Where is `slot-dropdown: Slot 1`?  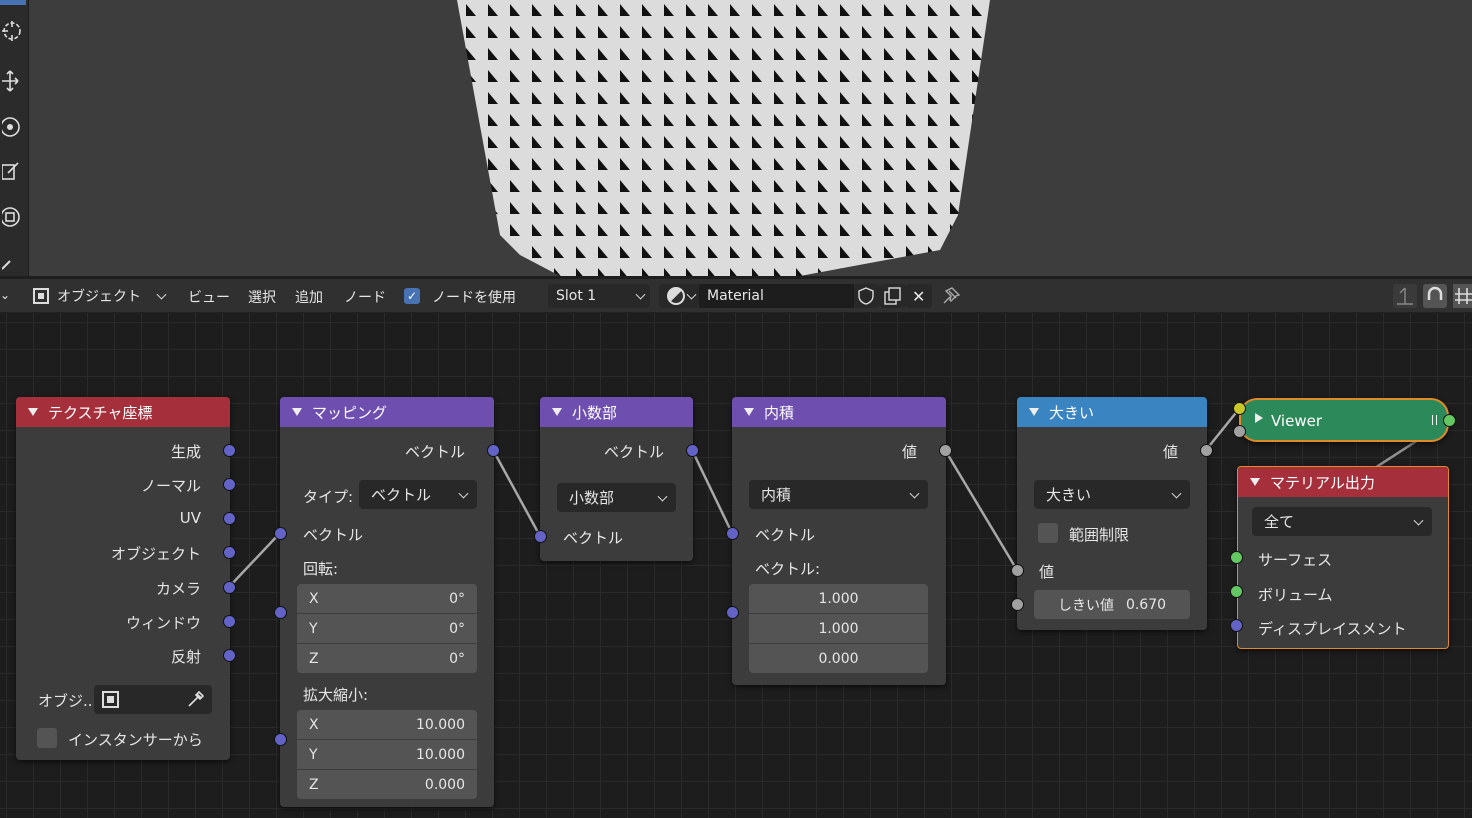
slot-dropdown: Slot 1 is located at coordinates (599, 296).